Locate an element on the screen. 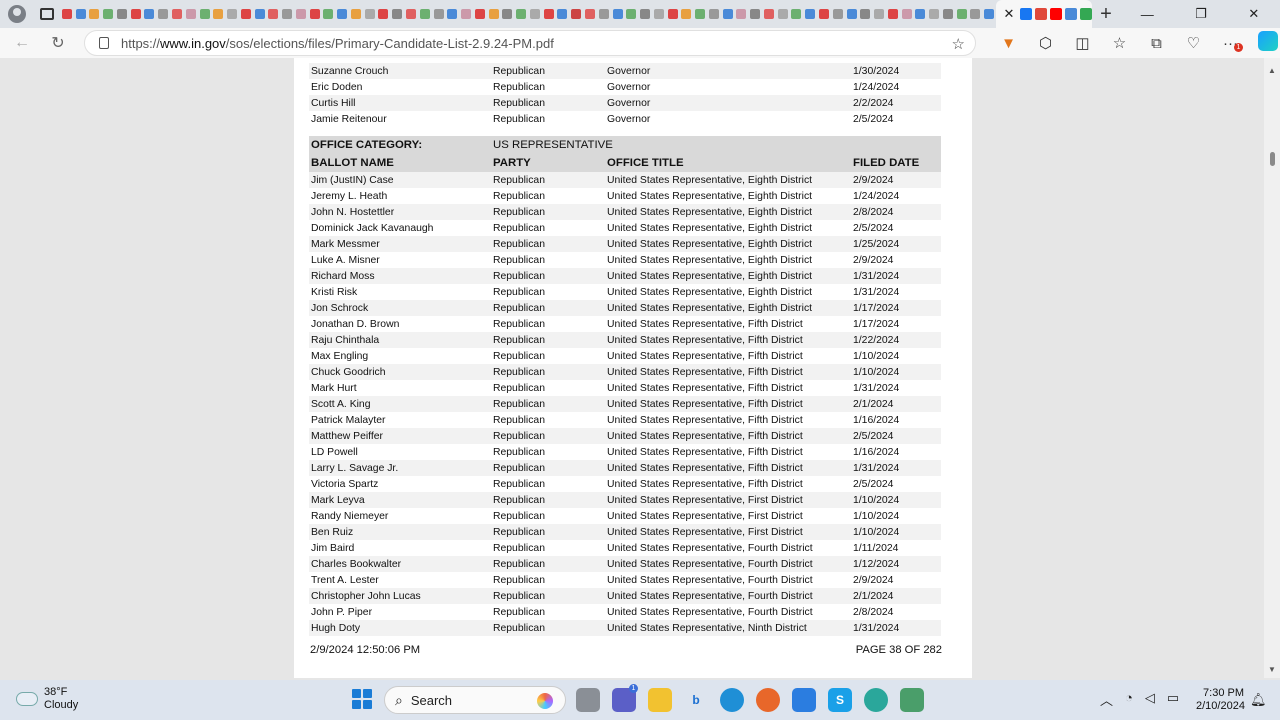  firefox-icon is located at coordinates (768, 700).